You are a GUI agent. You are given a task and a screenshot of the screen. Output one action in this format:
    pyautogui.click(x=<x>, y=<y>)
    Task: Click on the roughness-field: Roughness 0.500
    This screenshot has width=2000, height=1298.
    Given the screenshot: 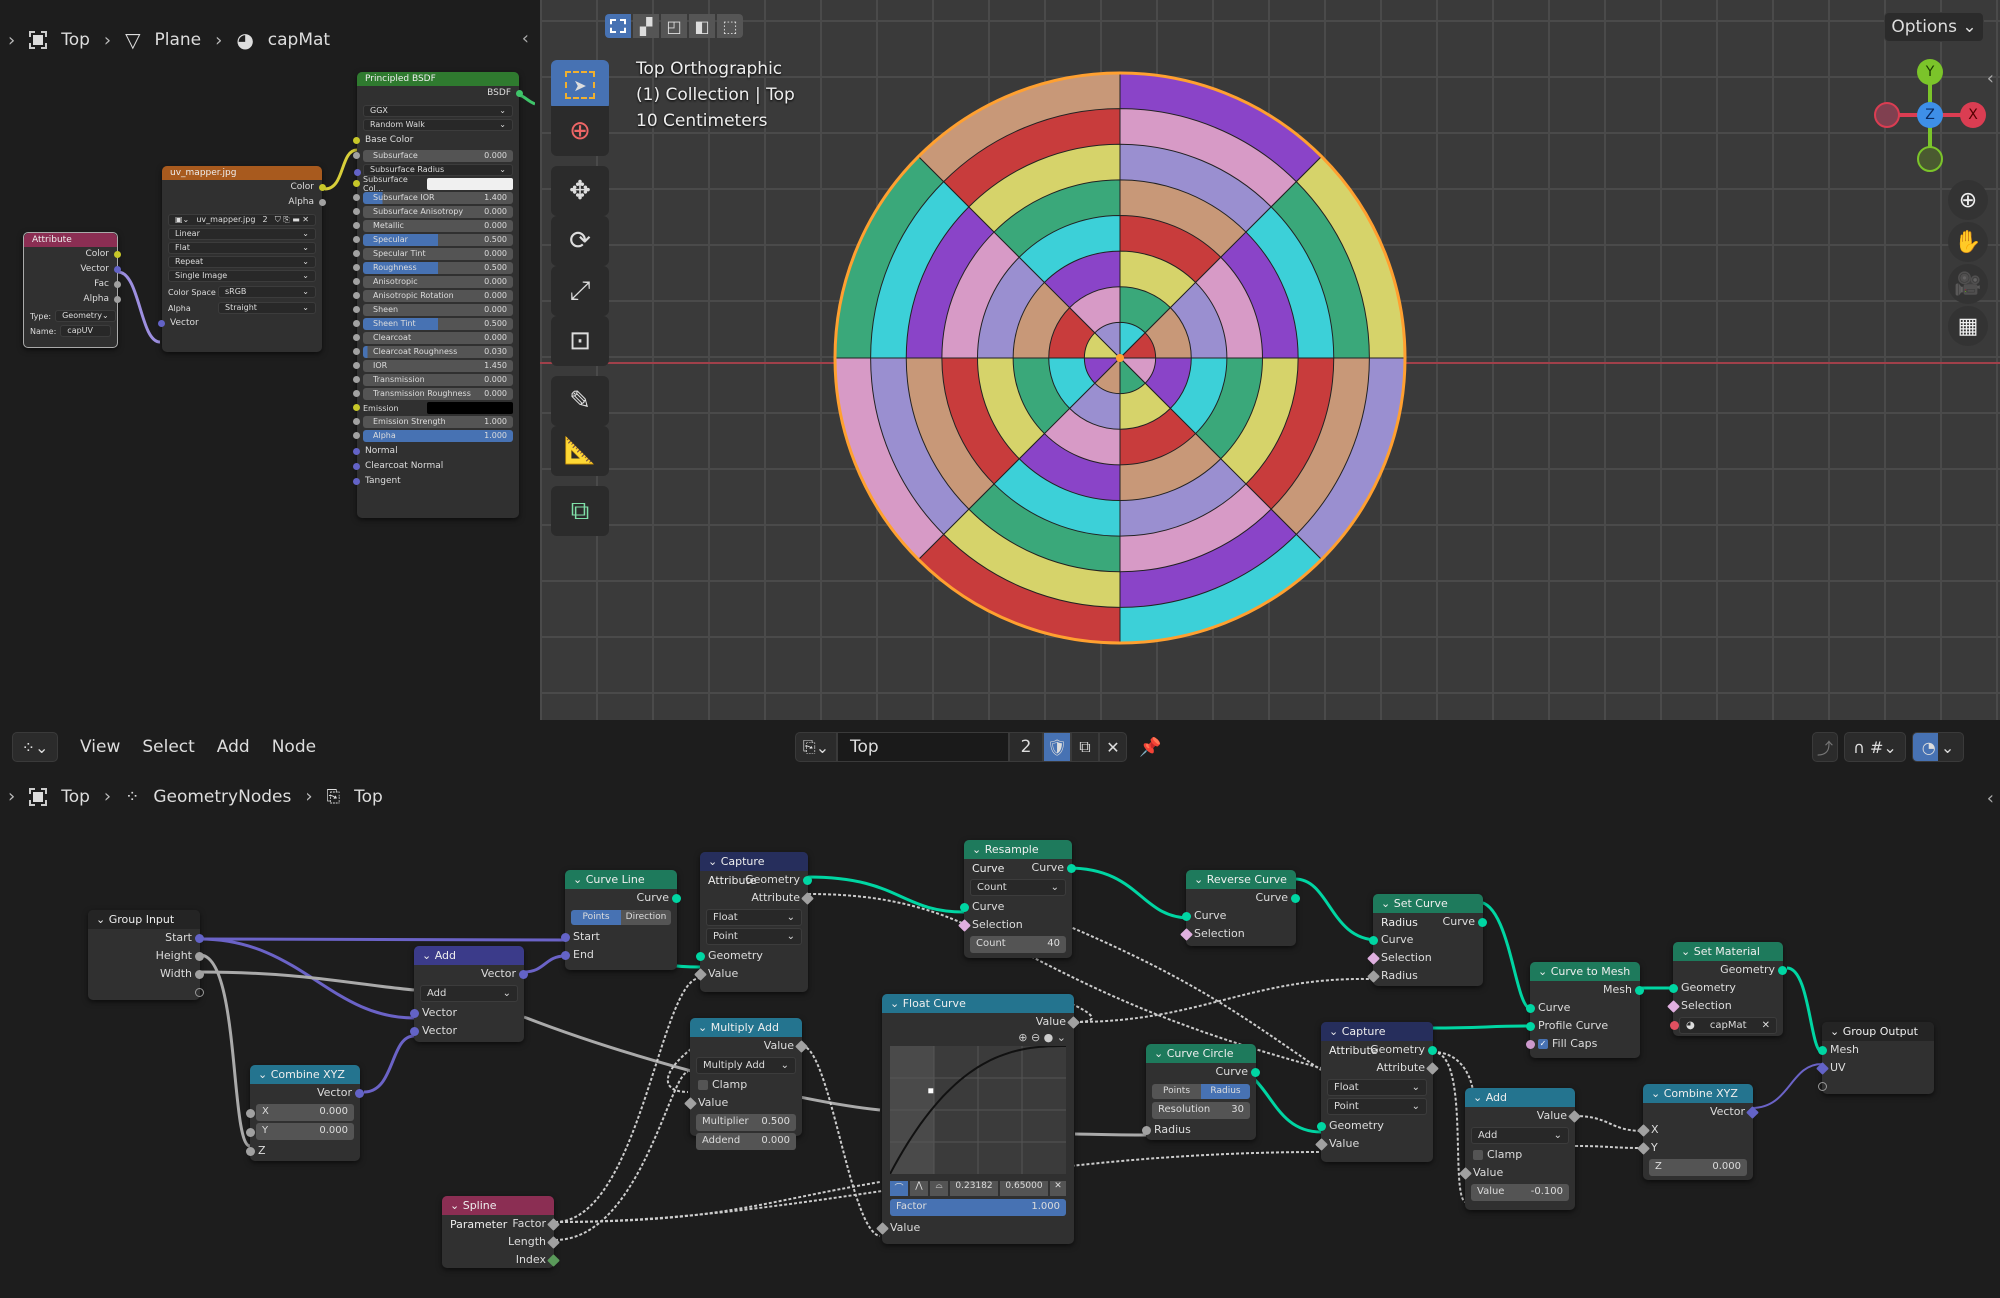 What is the action you would take?
    pyautogui.click(x=433, y=268)
    